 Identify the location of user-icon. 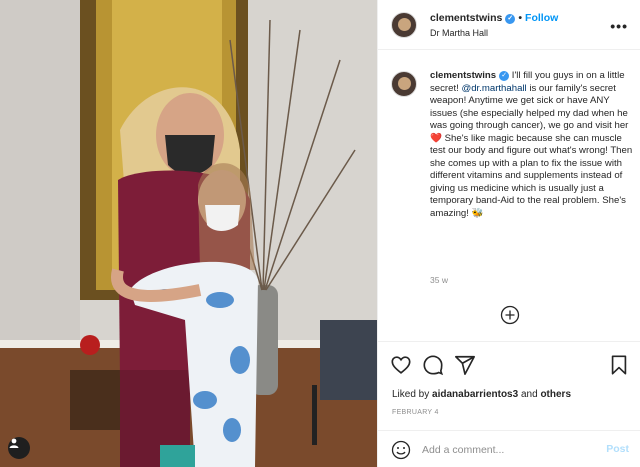
(14, 443).